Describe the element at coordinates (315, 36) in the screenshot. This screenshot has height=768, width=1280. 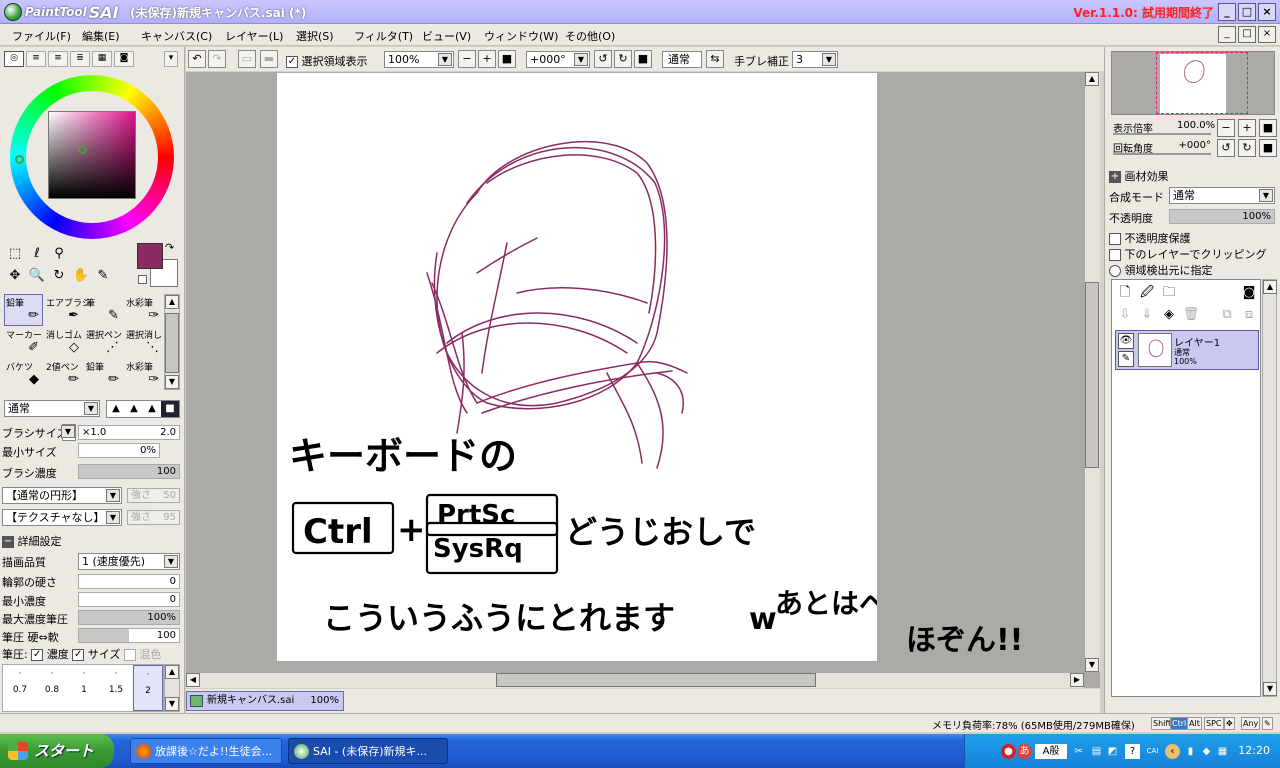
I see `menu-select: 選択(S)` at that location.